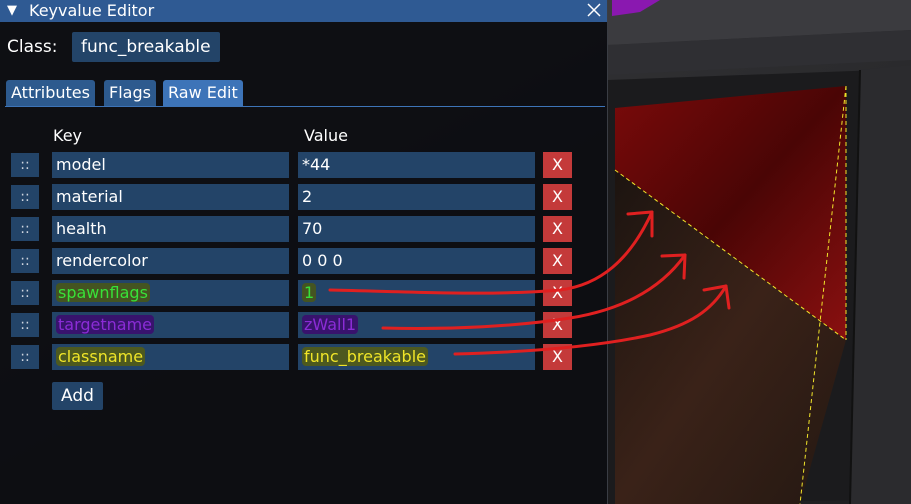  Describe the element at coordinates (105, 324) in the screenshot. I see `key-text: targetname` at that location.